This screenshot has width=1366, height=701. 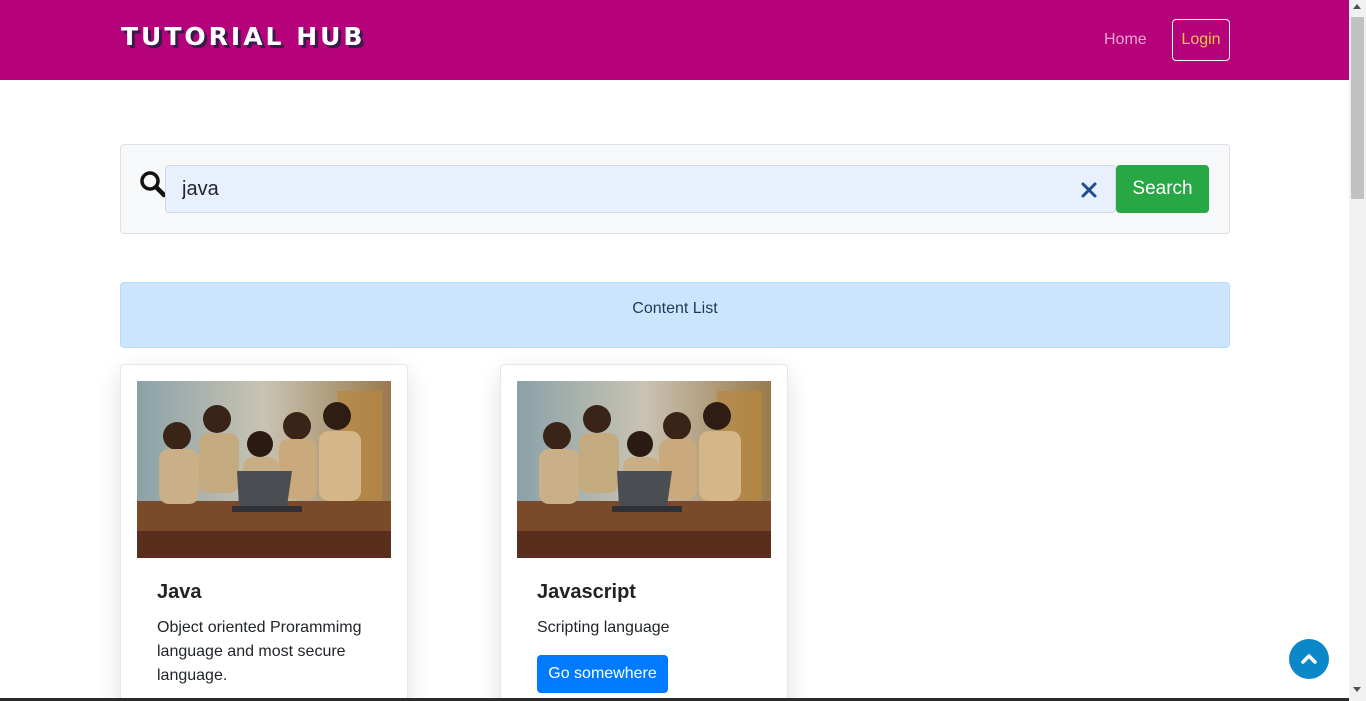 What do you see at coordinates (674, 40) in the screenshot?
I see `navbar: TUTORIAL HUB Home Login` at bounding box center [674, 40].